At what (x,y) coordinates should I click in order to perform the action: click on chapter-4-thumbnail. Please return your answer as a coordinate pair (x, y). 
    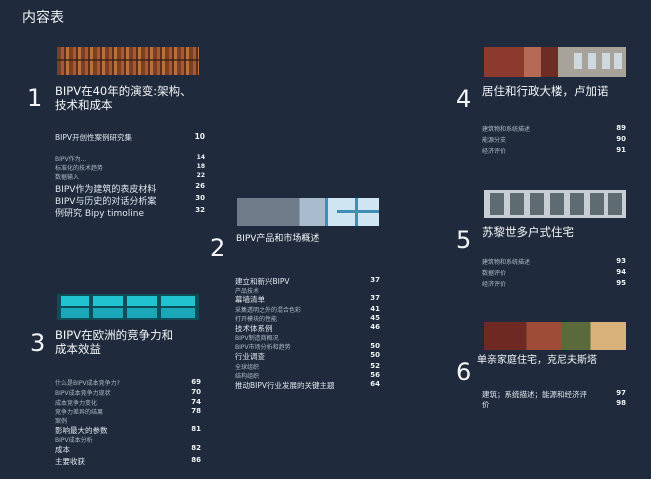
    Looking at the image, I should click on (555, 62).